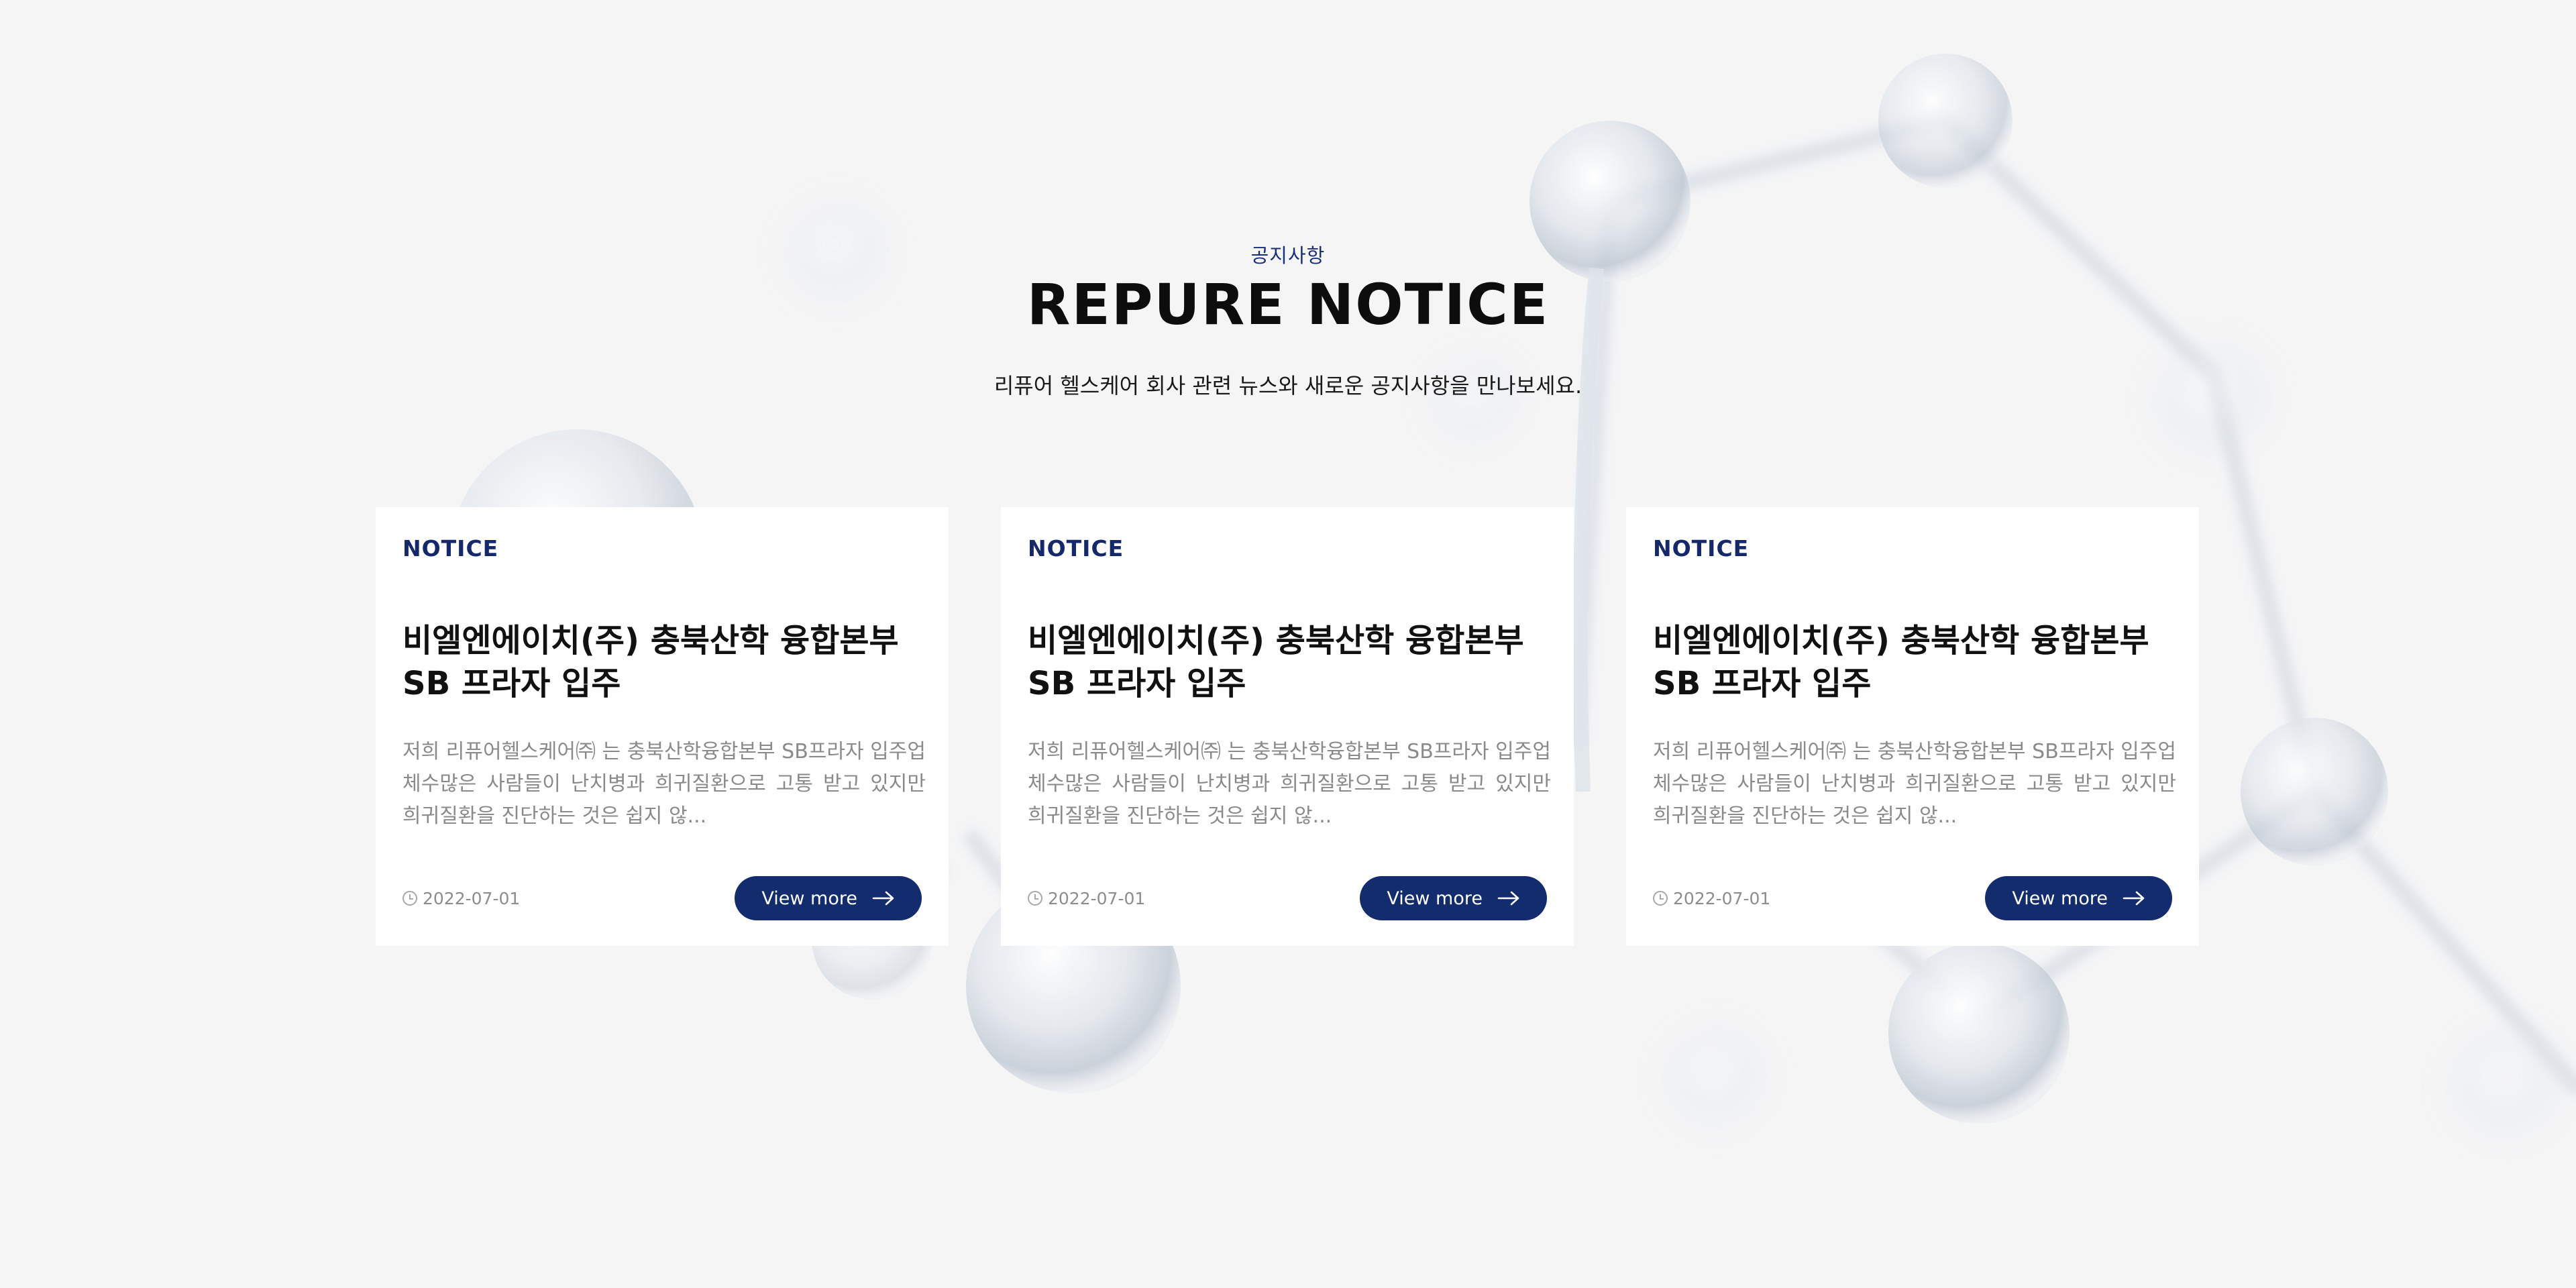 The image size is (2576, 1288). What do you see at coordinates (1288, 304) in the screenshot?
I see `section-title: REPURE NOTICE` at bounding box center [1288, 304].